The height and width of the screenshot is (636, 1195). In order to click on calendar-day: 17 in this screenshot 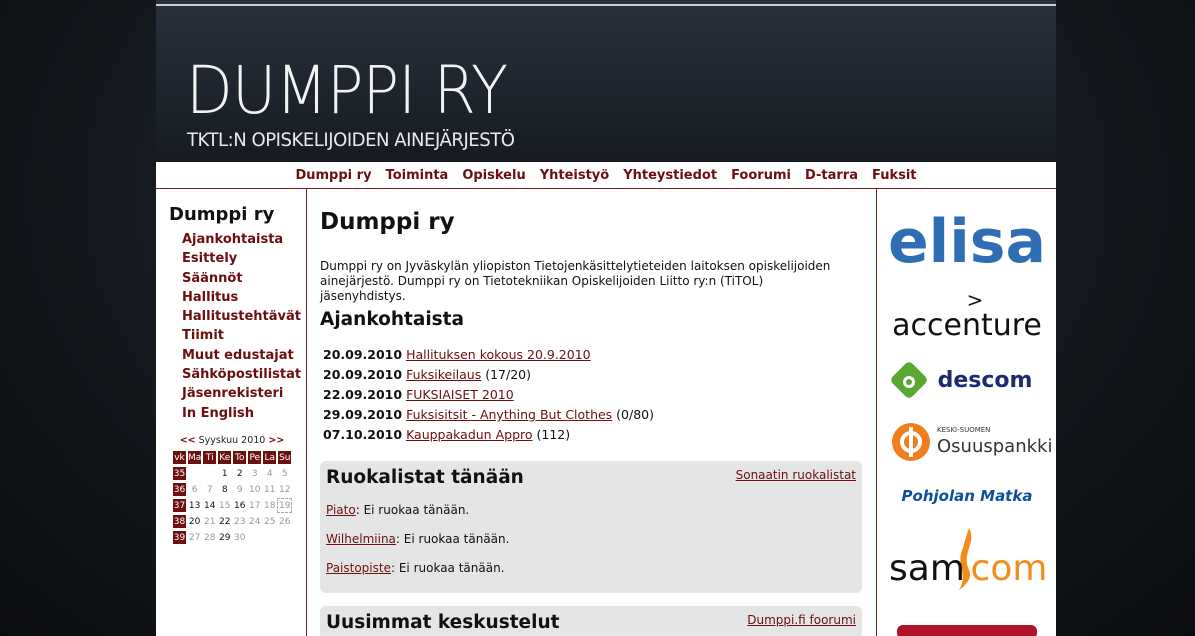, I will do `click(254, 505)`.